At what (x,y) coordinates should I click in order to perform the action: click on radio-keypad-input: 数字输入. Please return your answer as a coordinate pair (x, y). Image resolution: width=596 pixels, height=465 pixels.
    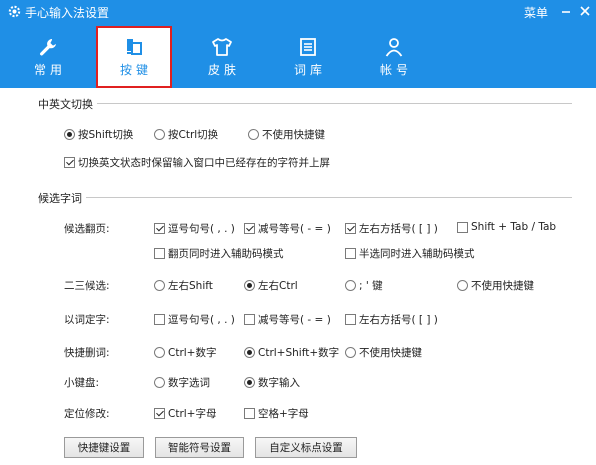
    Looking at the image, I should click on (272, 382).